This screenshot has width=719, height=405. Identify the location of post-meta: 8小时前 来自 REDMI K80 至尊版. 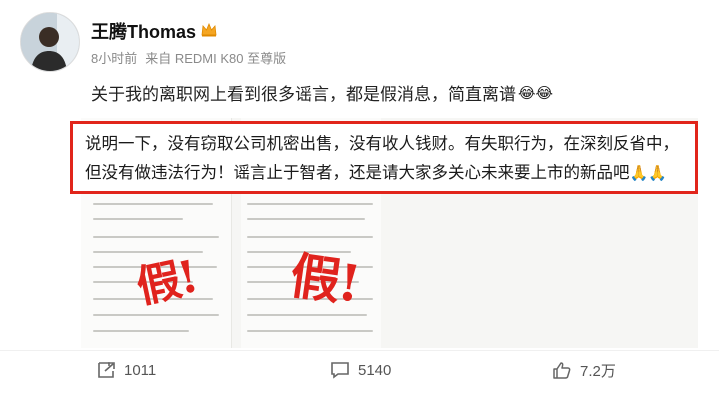
(188, 57).